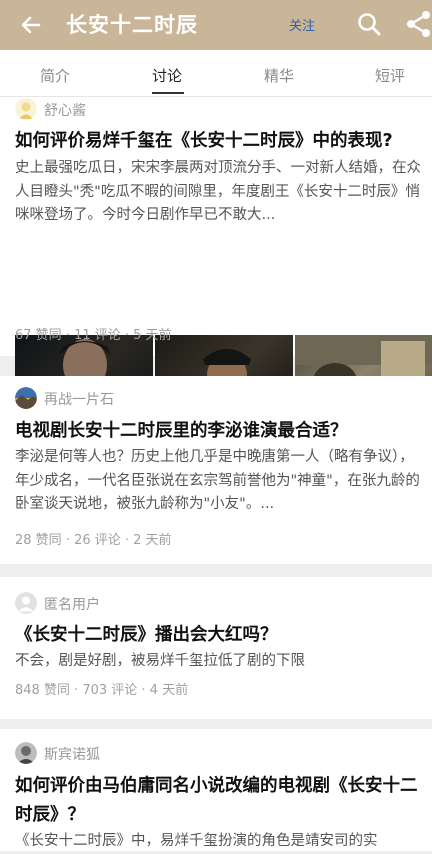 This screenshot has width=432, height=854. I want to click on tab-bar: 简介 讨论 精华 短评, so click(216, 73).